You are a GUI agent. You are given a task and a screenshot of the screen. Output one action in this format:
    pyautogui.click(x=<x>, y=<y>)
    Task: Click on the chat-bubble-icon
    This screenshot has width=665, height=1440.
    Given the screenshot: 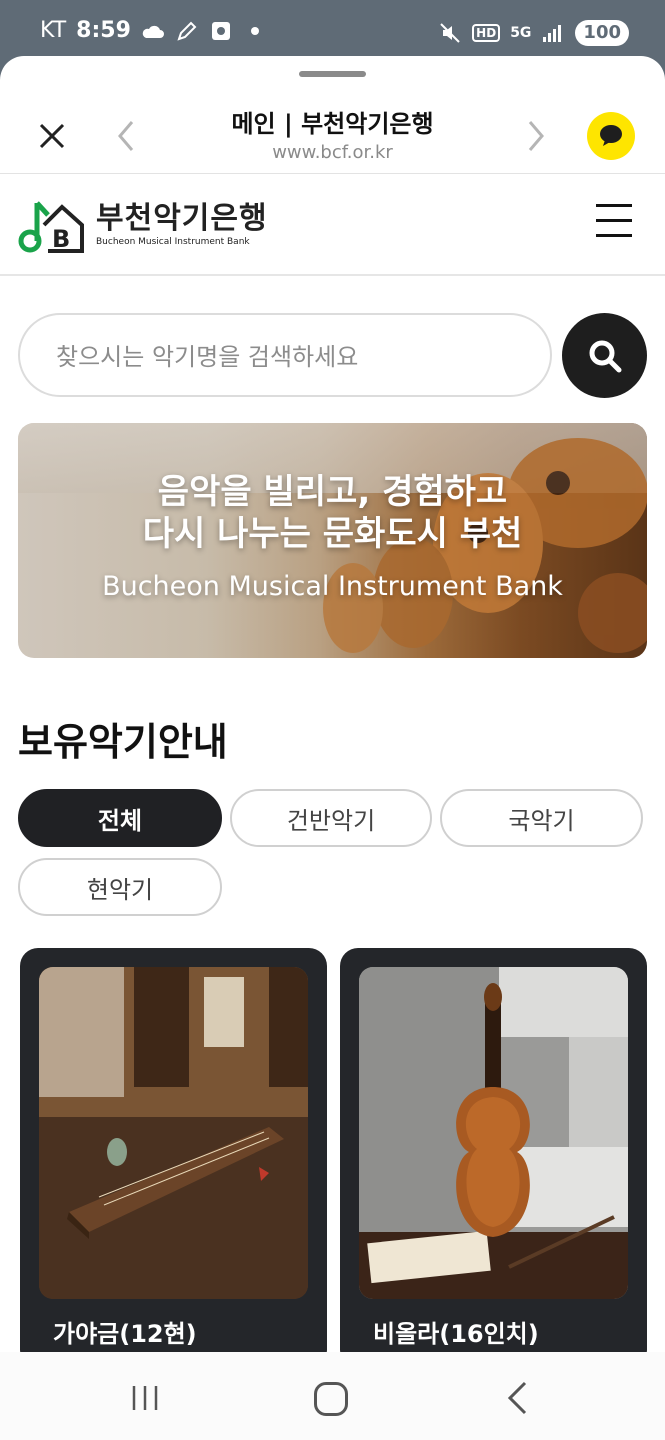 What is the action you would take?
    pyautogui.click(x=611, y=135)
    